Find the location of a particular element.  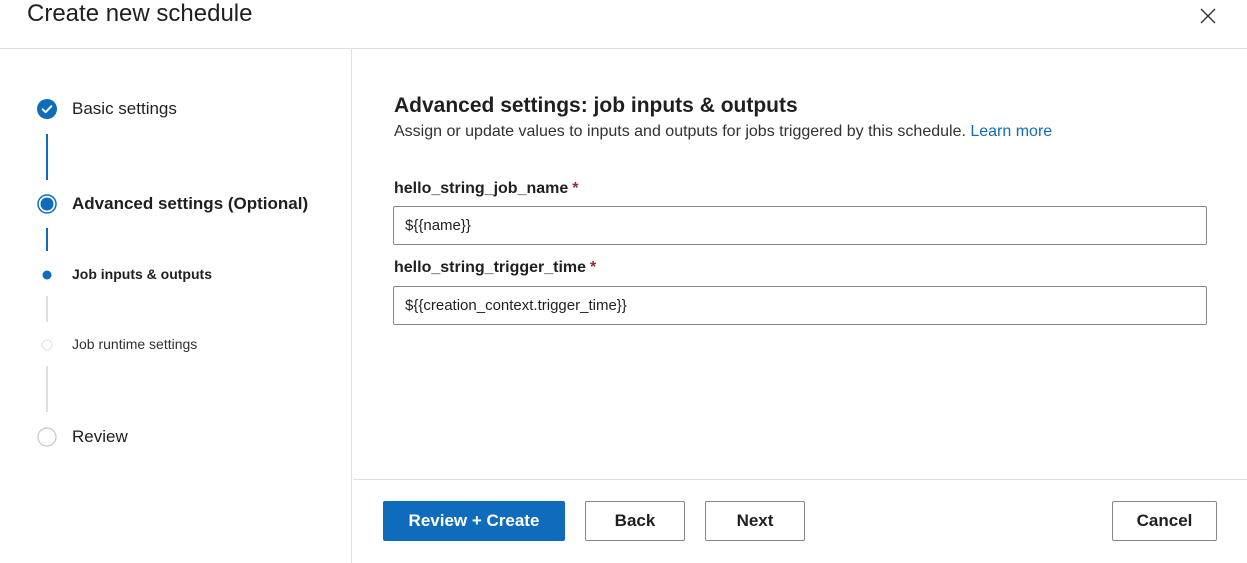

dialog-title: Create new schedule is located at coordinates (140, 13).